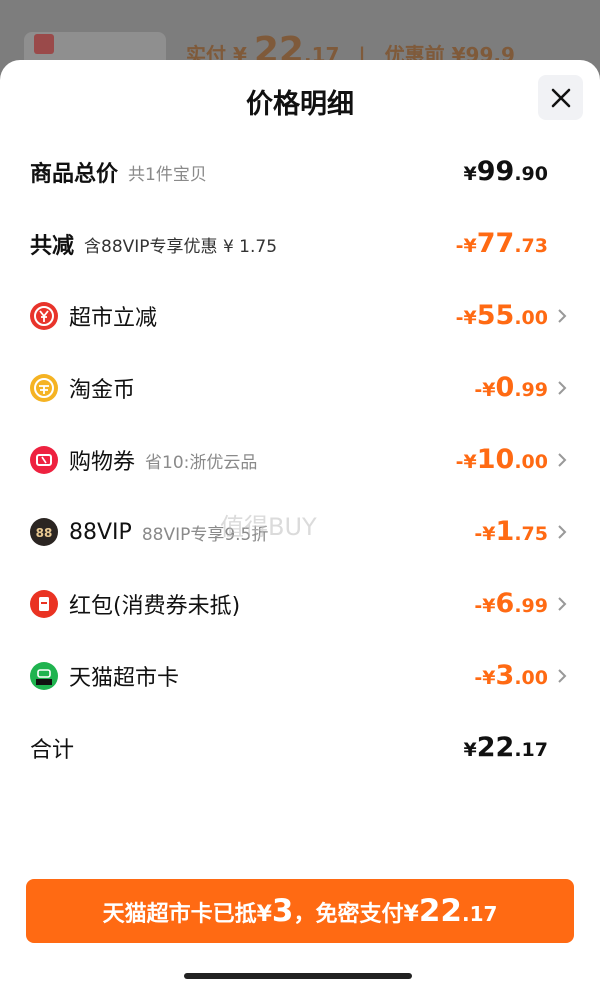 Image resolution: width=600 pixels, height=989 pixels. What do you see at coordinates (300, 172) in the screenshot?
I see `row-goods-total: 商品总价 共1件宝贝 ¥99.90` at bounding box center [300, 172].